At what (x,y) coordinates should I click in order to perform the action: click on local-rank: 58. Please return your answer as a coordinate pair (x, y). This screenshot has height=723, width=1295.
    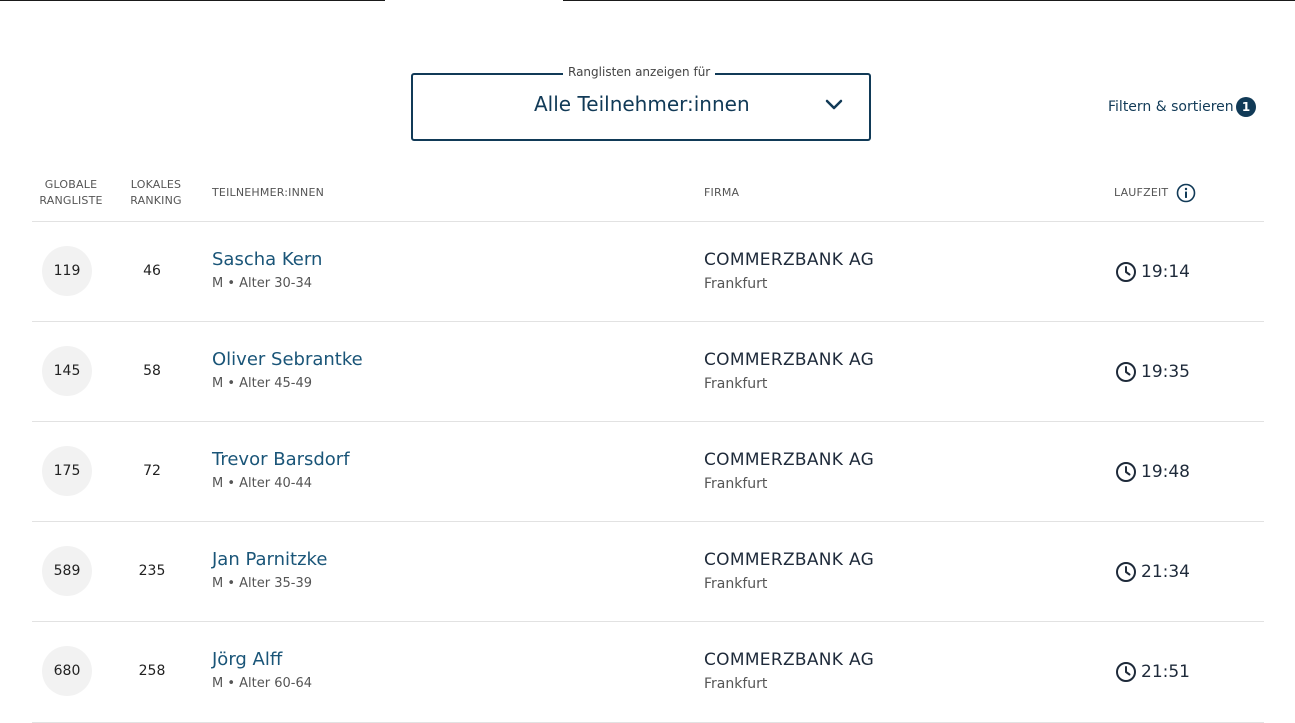
    Looking at the image, I should click on (152, 371).